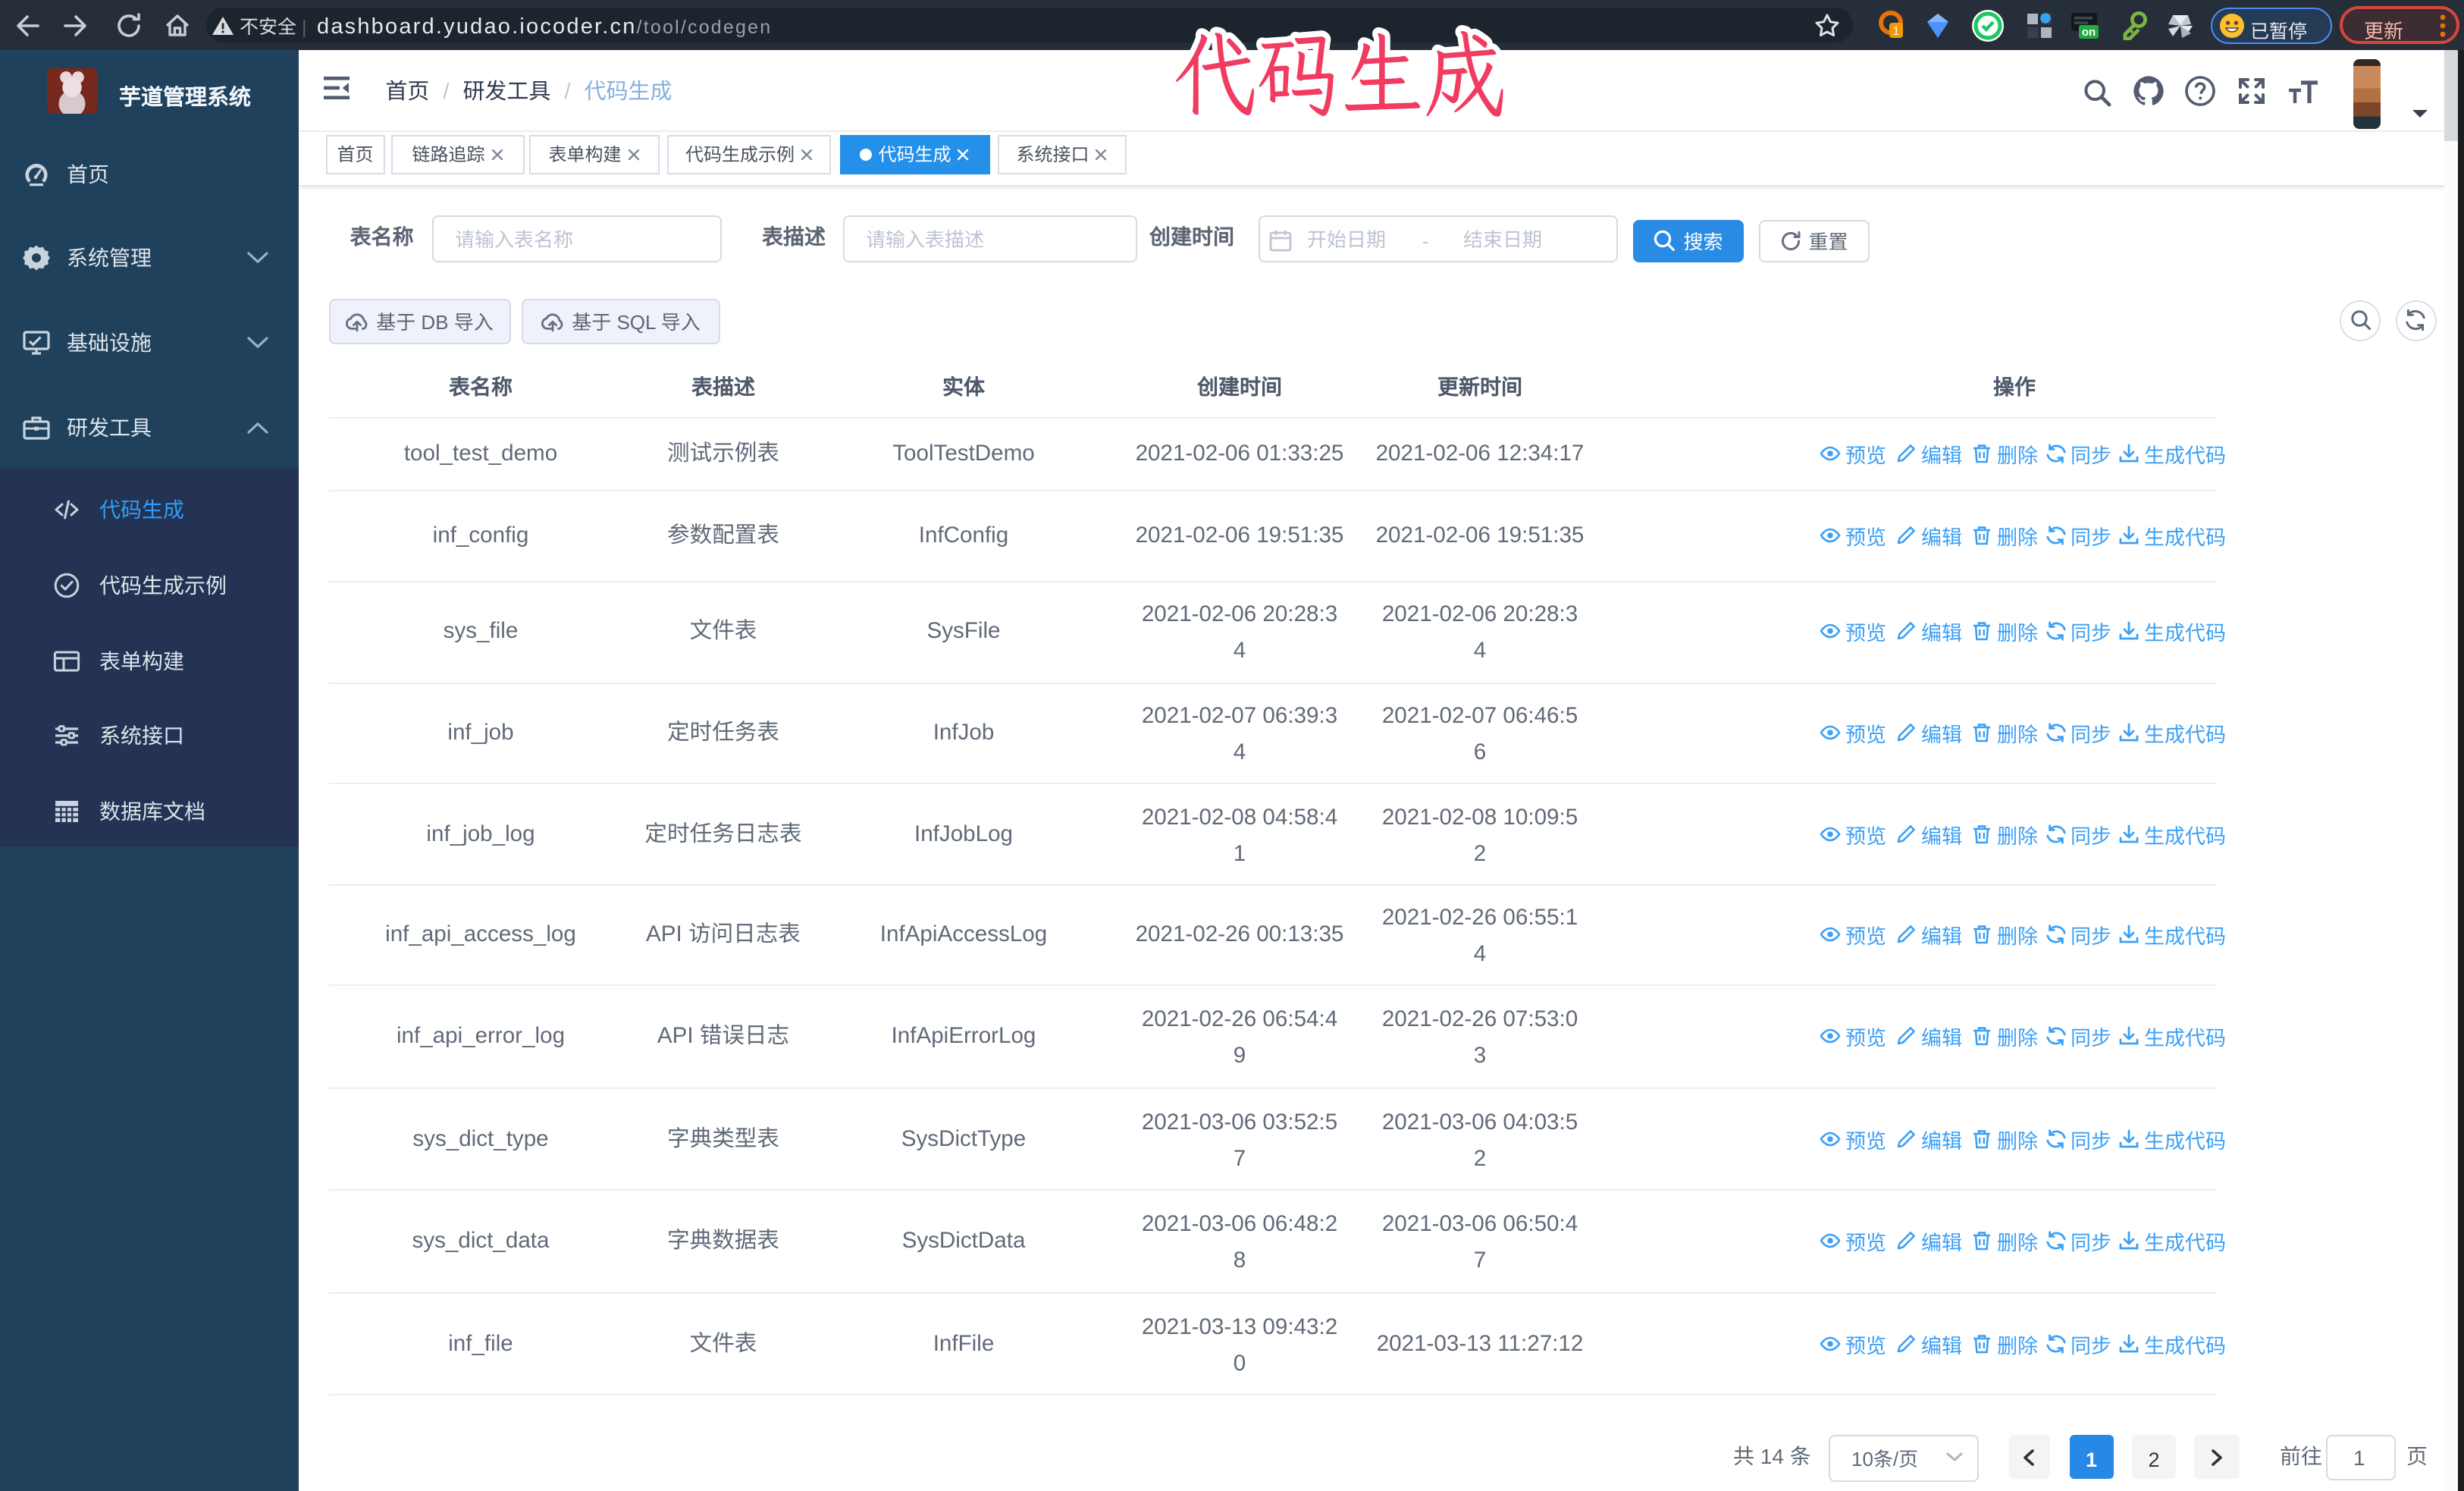 The width and height of the screenshot is (2464, 1491). I want to click on svg-text: 1, so click(1896, 31).